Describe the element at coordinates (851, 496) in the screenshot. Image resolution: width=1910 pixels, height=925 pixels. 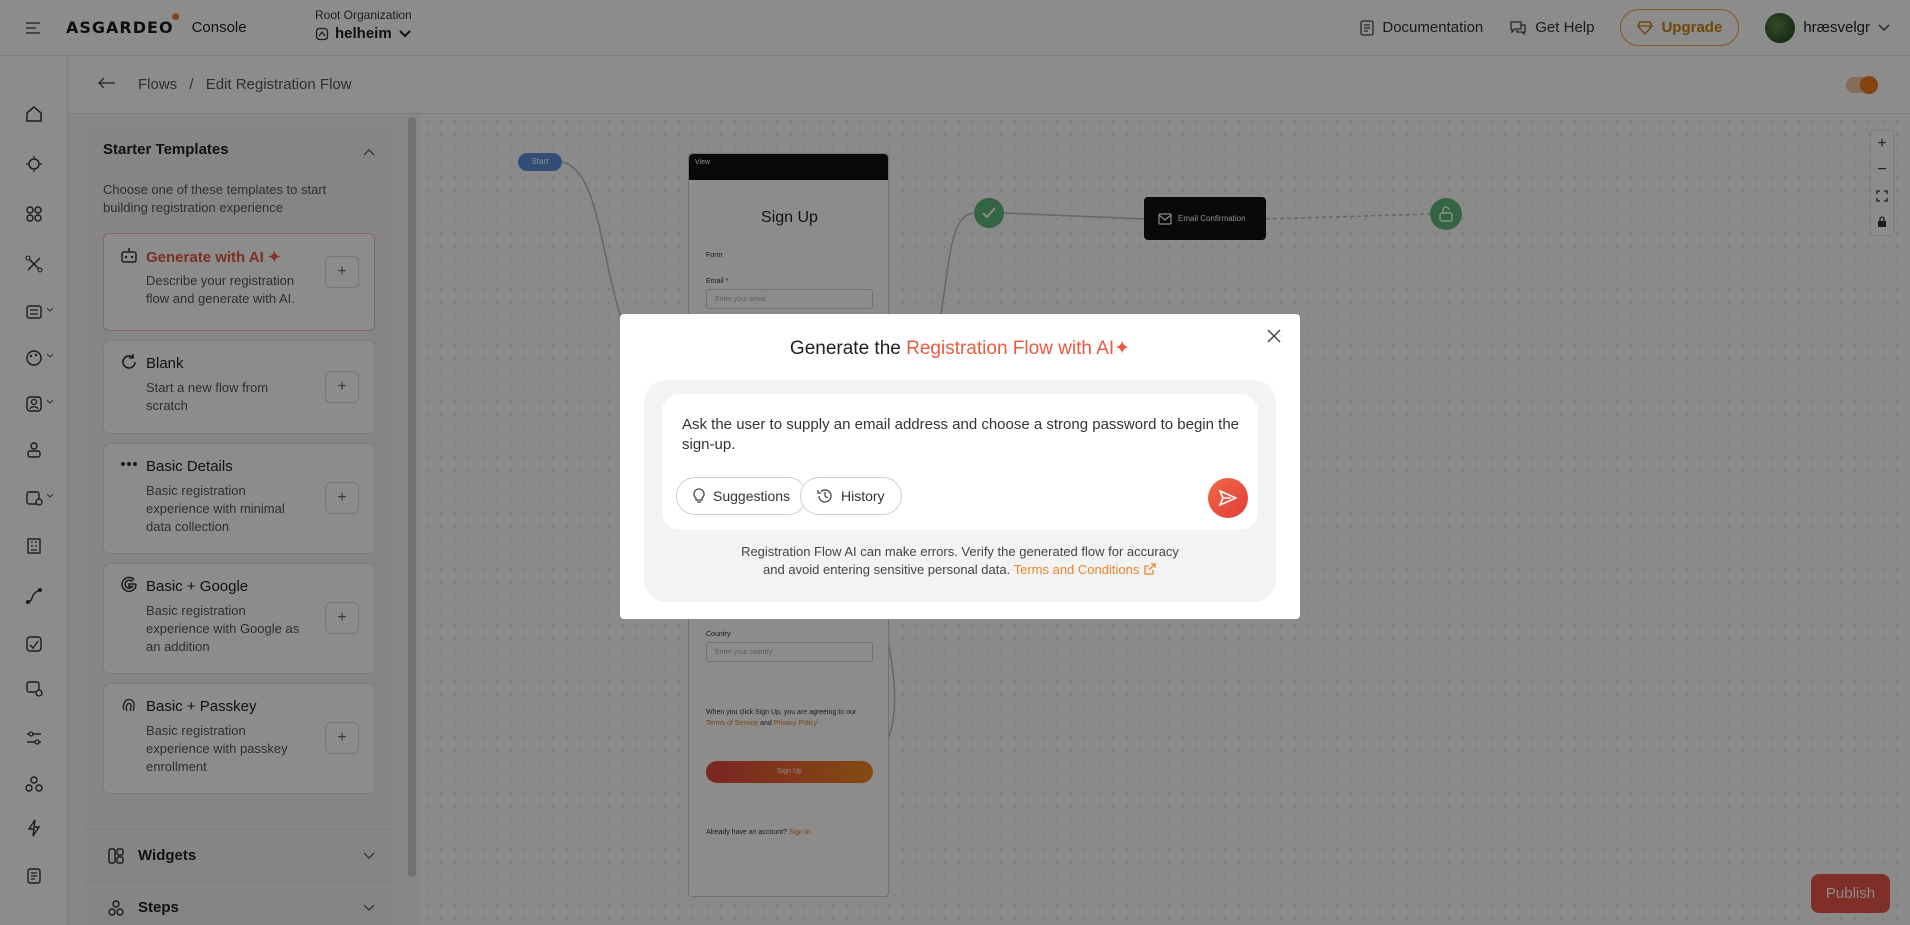
I see `history-button: History` at that location.